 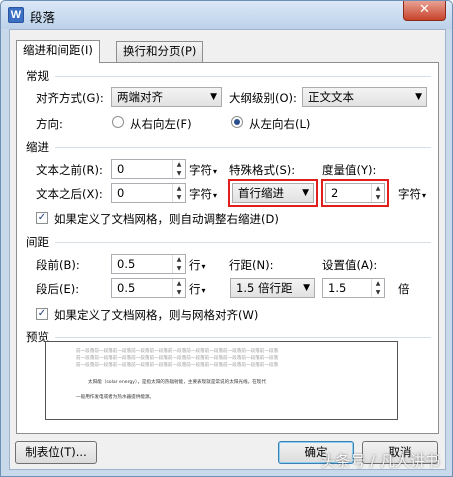 What do you see at coordinates (349, 170) in the screenshot?
I see `measure-label: 度量值(Y):` at bounding box center [349, 170].